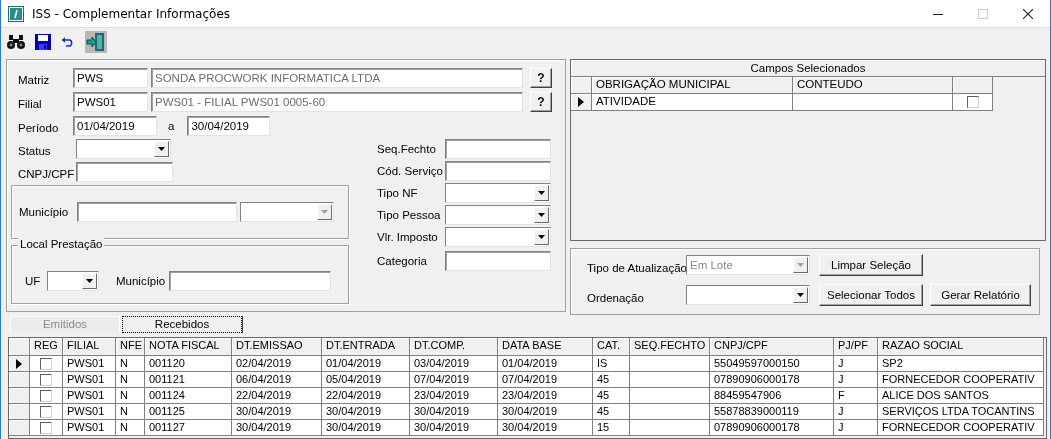 The height and width of the screenshot is (439, 1051). I want to click on table-cell: ATIVIDADE, so click(692, 102).